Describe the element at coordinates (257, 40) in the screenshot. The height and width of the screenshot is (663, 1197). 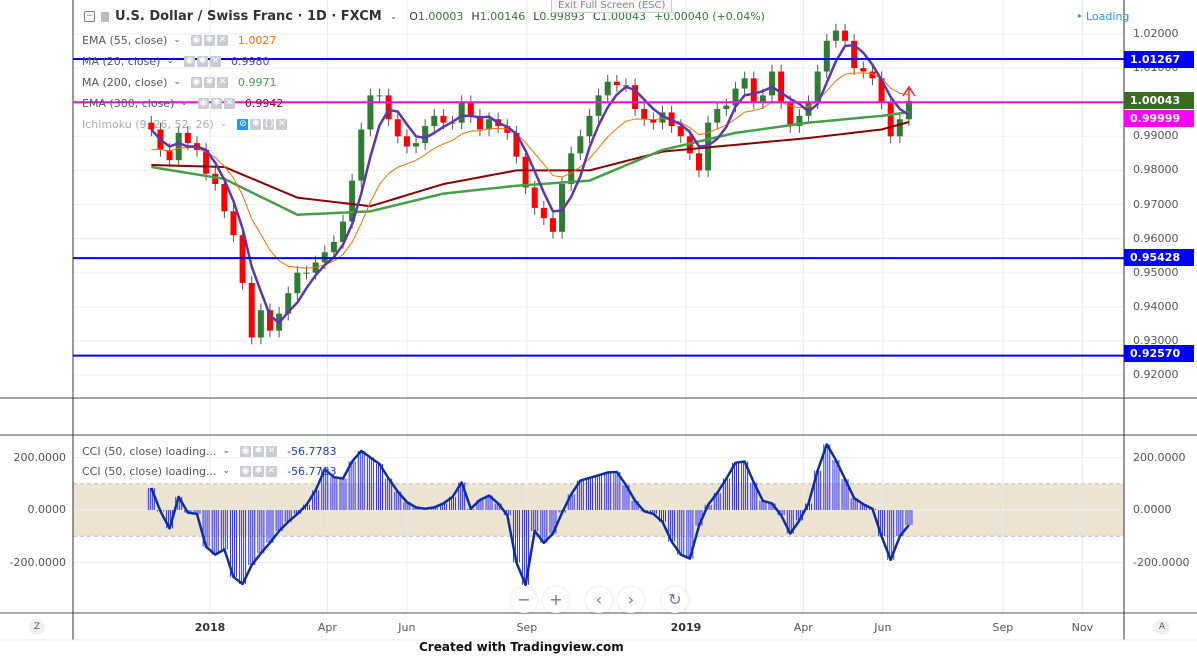
I see `legend-value: 1.0027` at that location.